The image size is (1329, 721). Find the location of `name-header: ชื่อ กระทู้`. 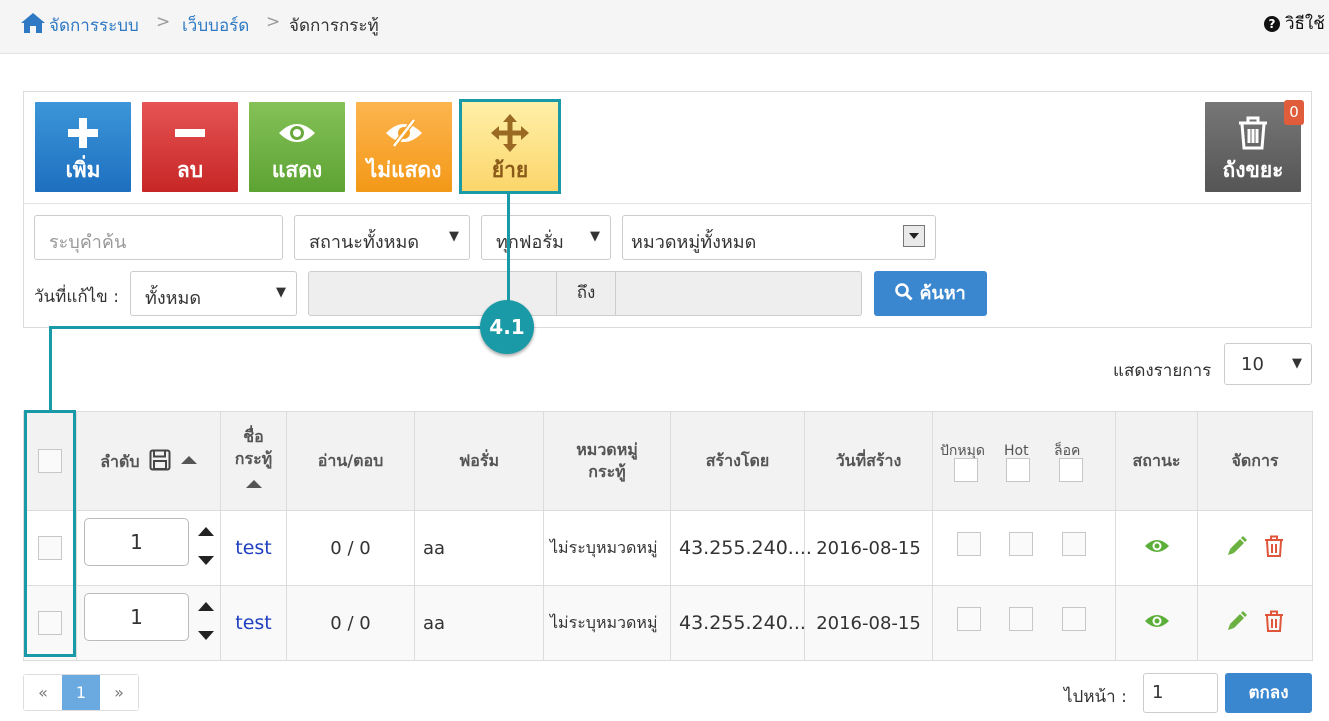

name-header: ชื่อ กระทู้ is located at coordinates (253, 461).